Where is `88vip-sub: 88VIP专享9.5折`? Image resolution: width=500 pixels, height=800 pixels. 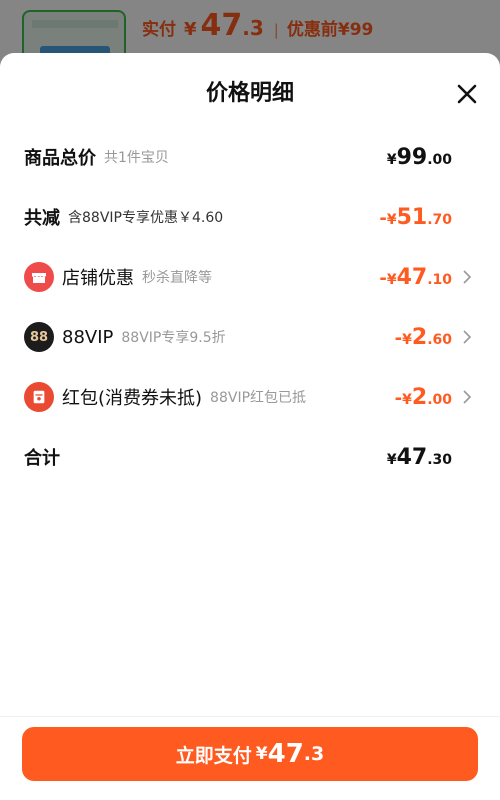 88vip-sub: 88VIP专享9.5折 is located at coordinates (173, 338).